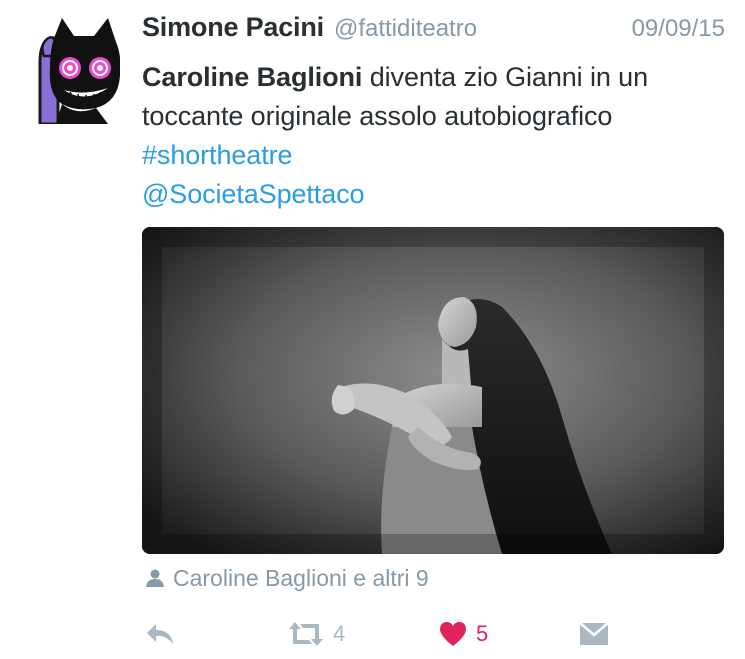 The height and width of the screenshot is (659, 745). I want to click on avatar, so click(80, 70).